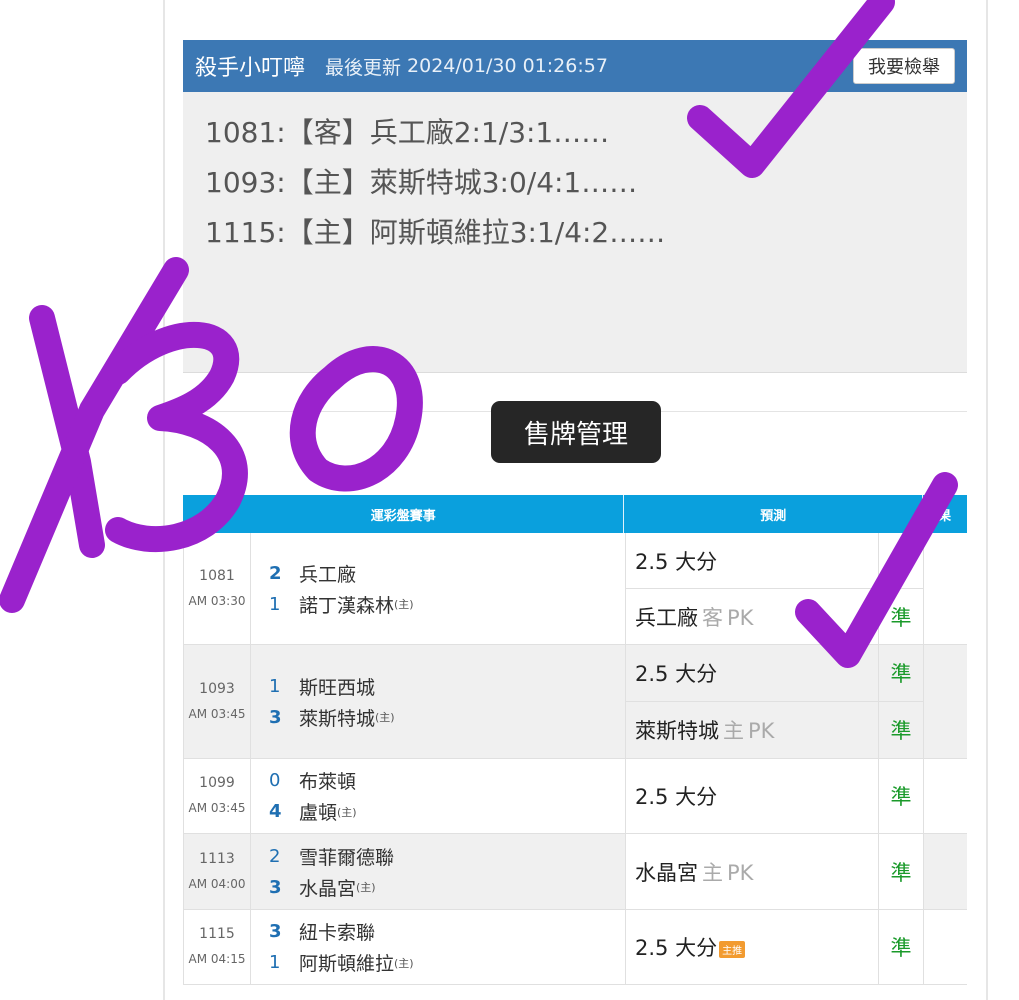 This screenshot has width=1019, height=1000. Describe the element at coordinates (318, 813) in the screenshot. I see `team-name: 盧頓` at that location.